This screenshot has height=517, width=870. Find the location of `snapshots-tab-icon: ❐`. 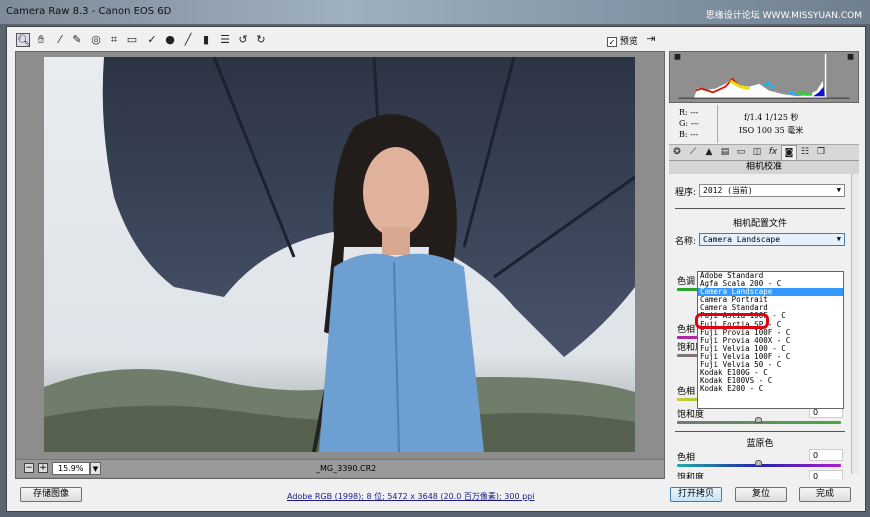

snapshots-tab-icon: ❐ is located at coordinates (821, 152).